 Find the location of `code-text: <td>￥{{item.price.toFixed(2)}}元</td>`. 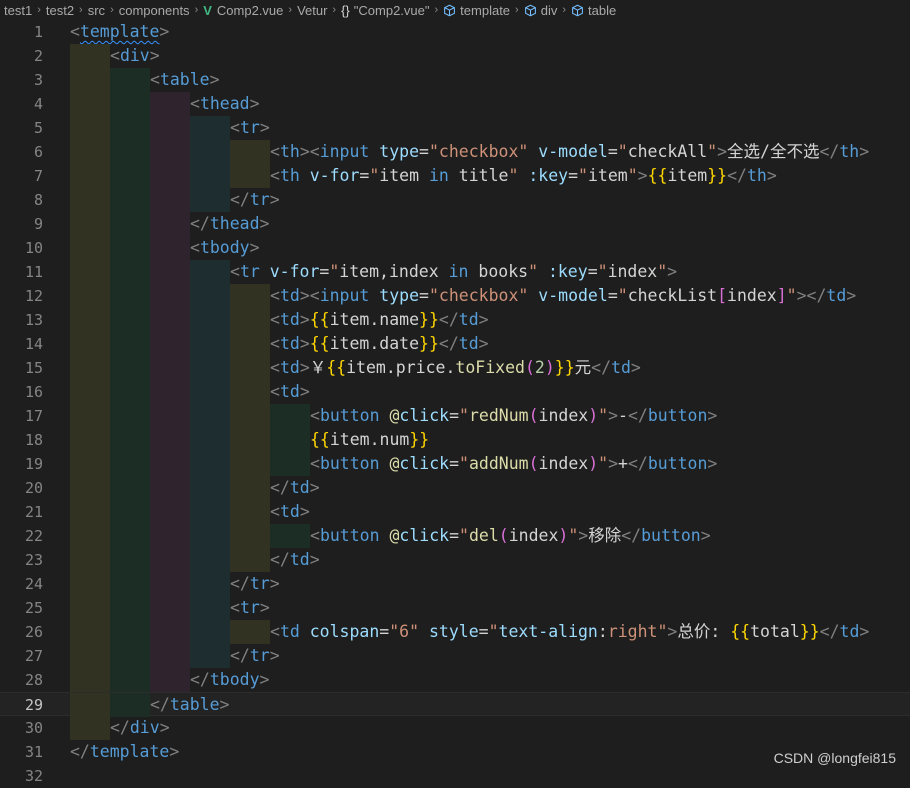

code-text: <td>￥{{item.price.toFixed(2)}}元</td> is located at coordinates (455, 367).